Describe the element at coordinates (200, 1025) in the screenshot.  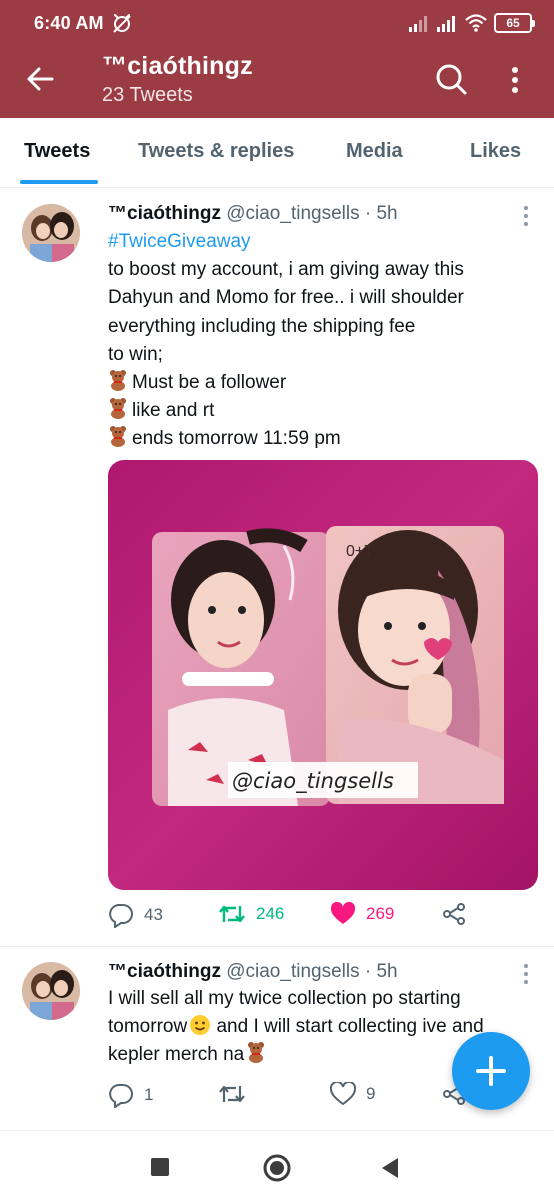
I see `smiling-face-icon` at that location.